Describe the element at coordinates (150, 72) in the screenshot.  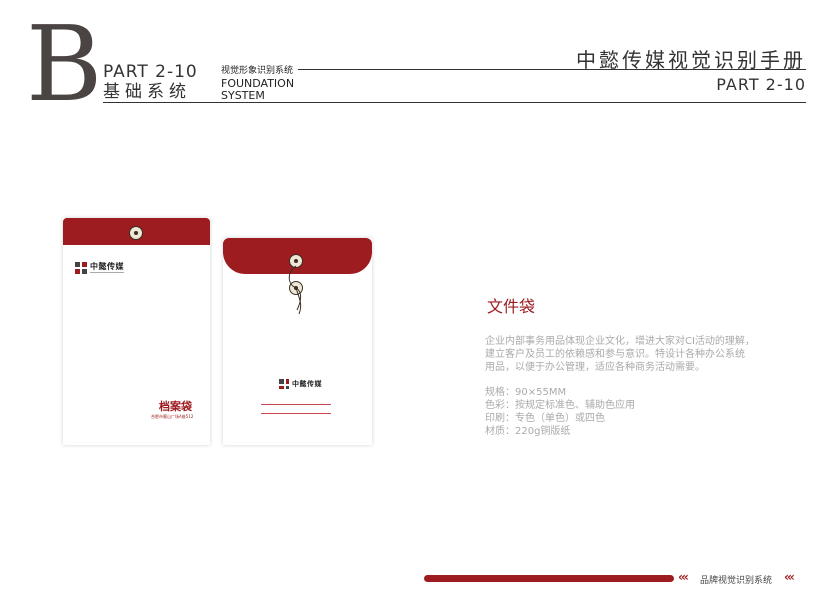
I see `part-number: PART 2-10` at that location.